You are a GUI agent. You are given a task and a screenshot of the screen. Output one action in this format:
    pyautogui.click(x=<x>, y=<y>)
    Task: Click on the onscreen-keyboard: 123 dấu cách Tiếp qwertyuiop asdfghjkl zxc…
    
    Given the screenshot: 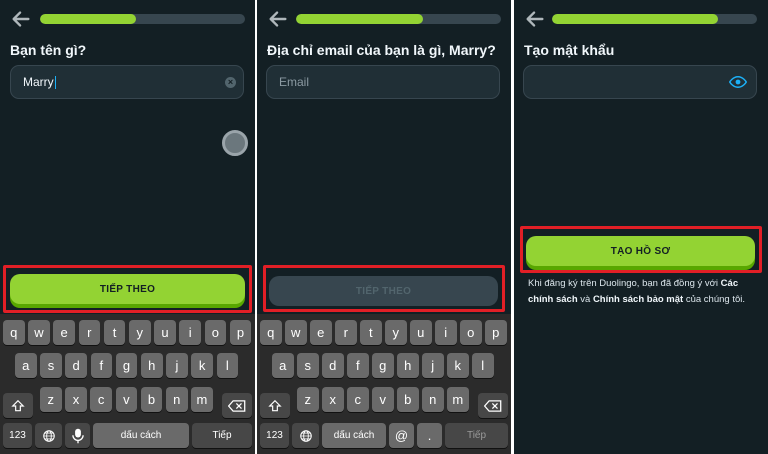 What is the action you would take?
    pyautogui.click(x=127, y=384)
    